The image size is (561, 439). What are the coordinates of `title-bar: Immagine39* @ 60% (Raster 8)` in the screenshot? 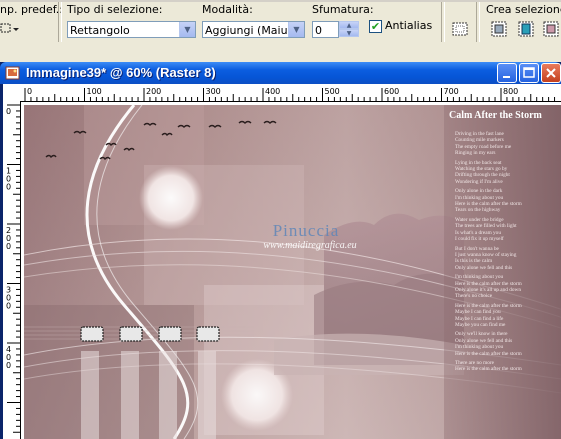 It's located at (280, 73).